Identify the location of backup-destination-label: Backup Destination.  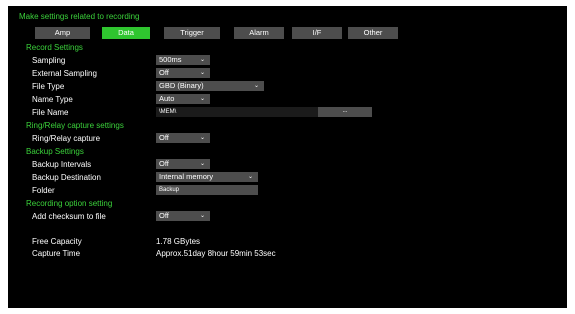
(66, 177).